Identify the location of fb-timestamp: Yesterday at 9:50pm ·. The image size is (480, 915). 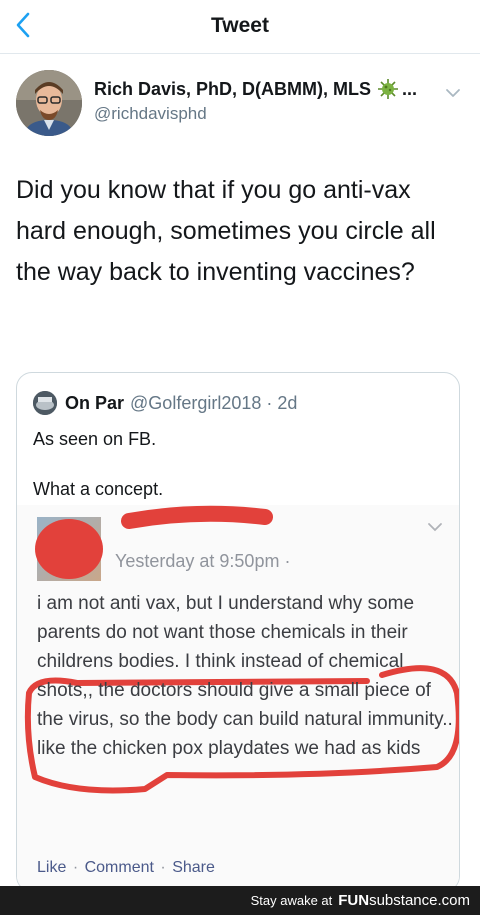
(203, 561).